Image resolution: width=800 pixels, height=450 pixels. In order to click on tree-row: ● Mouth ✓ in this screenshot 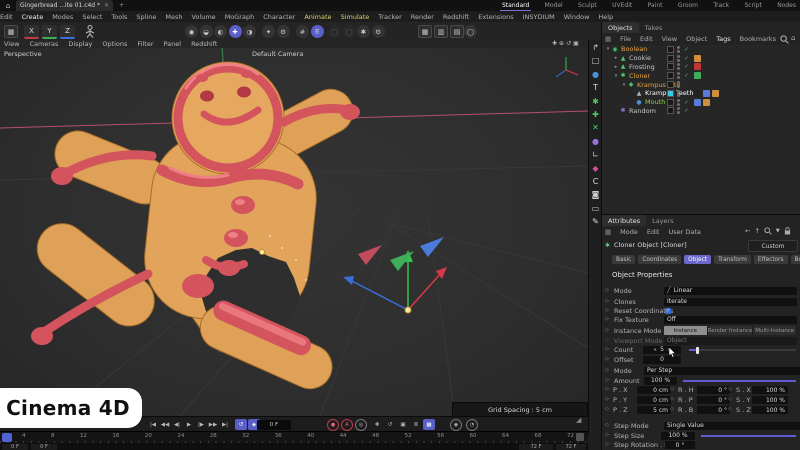, I will do `click(701, 102)`.